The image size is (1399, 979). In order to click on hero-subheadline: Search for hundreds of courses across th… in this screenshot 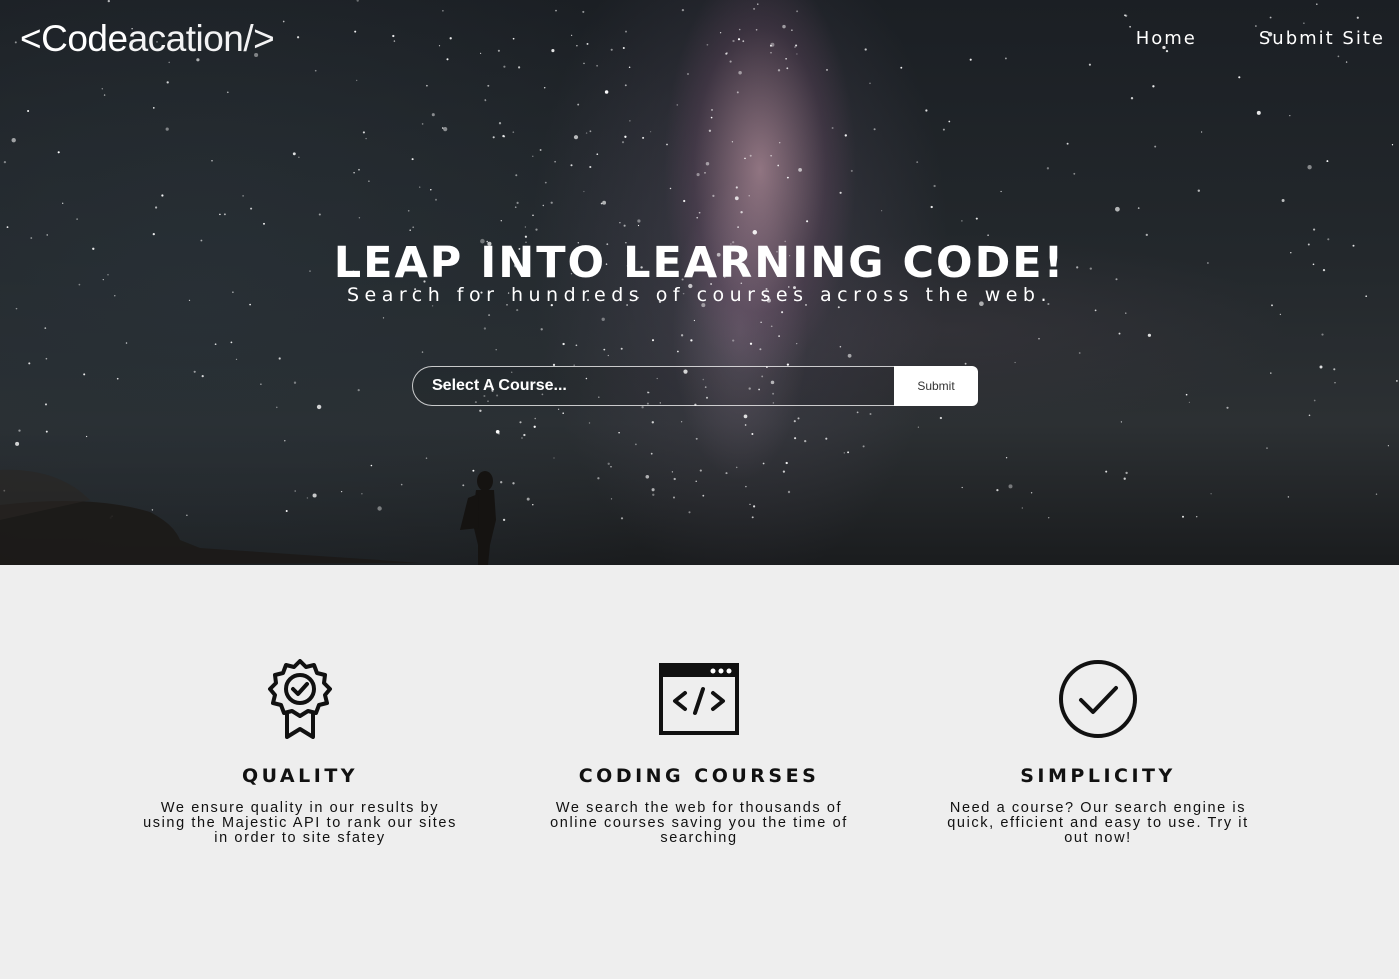, I will do `click(699, 295)`.